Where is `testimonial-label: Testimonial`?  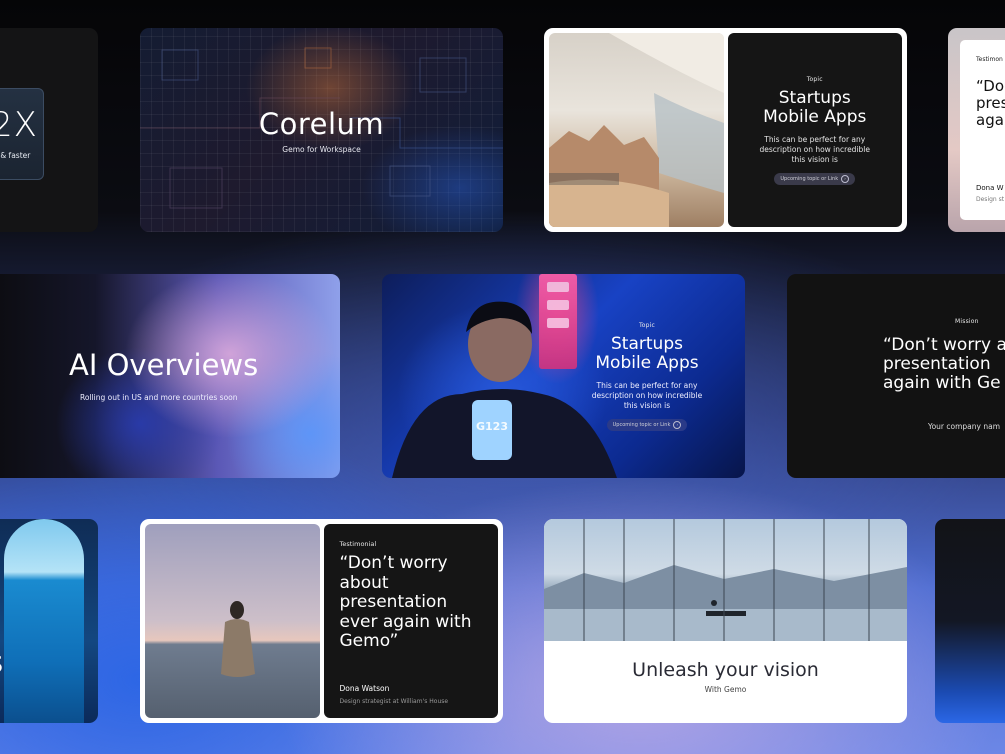 testimonial-label: Testimonial is located at coordinates (358, 544).